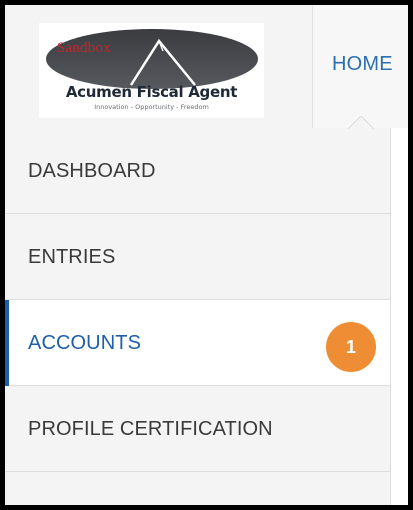 This screenshot has height=510, width=413. What do you see at coordinates (7, 343) in the screenshot?
I see `active-indicator` at bounding box center [7, 343].